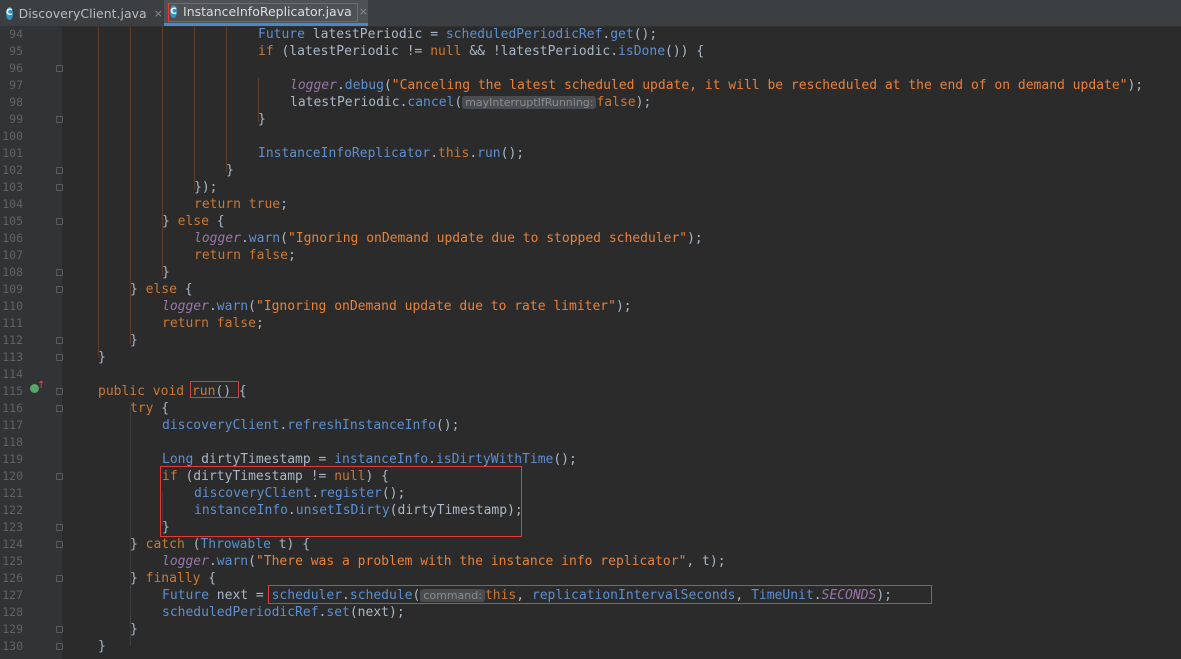 The height and width of the screenshot is (659, 1181). I want to click on line-number: 94, so click(16, 34).